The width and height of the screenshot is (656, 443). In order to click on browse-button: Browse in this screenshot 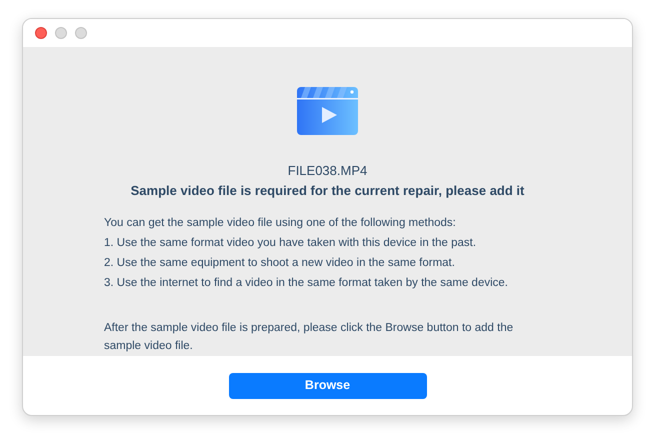, I will do `click(327, 385)`.